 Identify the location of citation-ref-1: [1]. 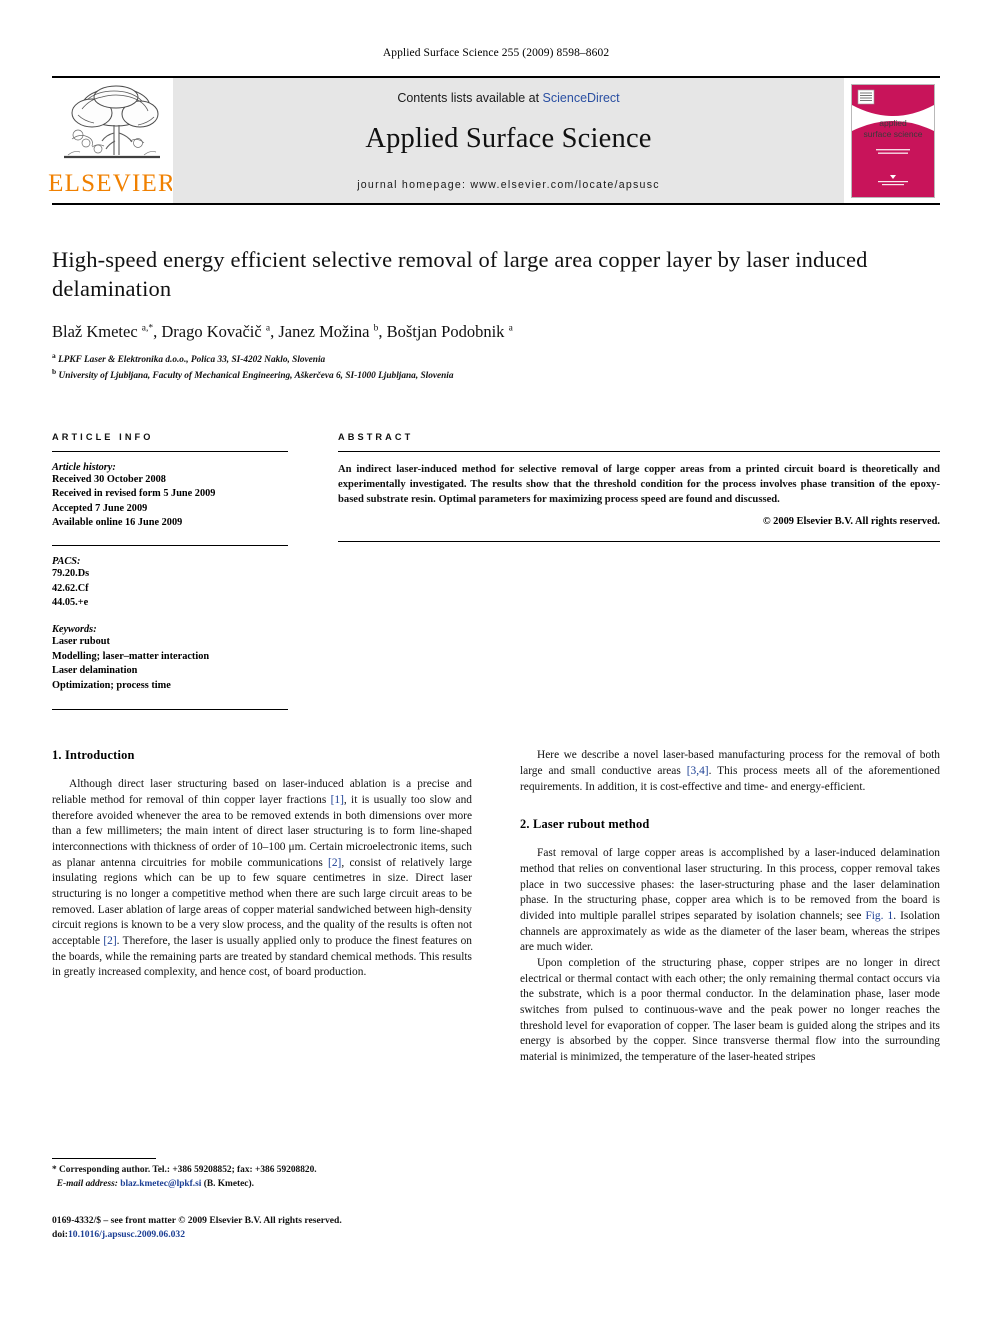
(337, 800).